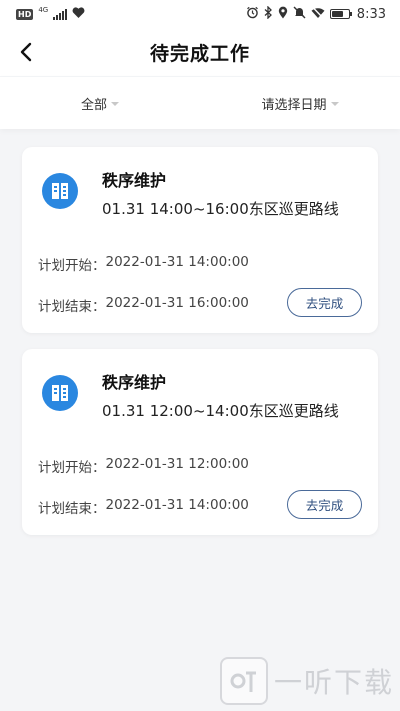 This screenshot has width=400, height=711. Describe the element at coordinates (299, 14) in the screenshot. I see `mute-icon` at that location.